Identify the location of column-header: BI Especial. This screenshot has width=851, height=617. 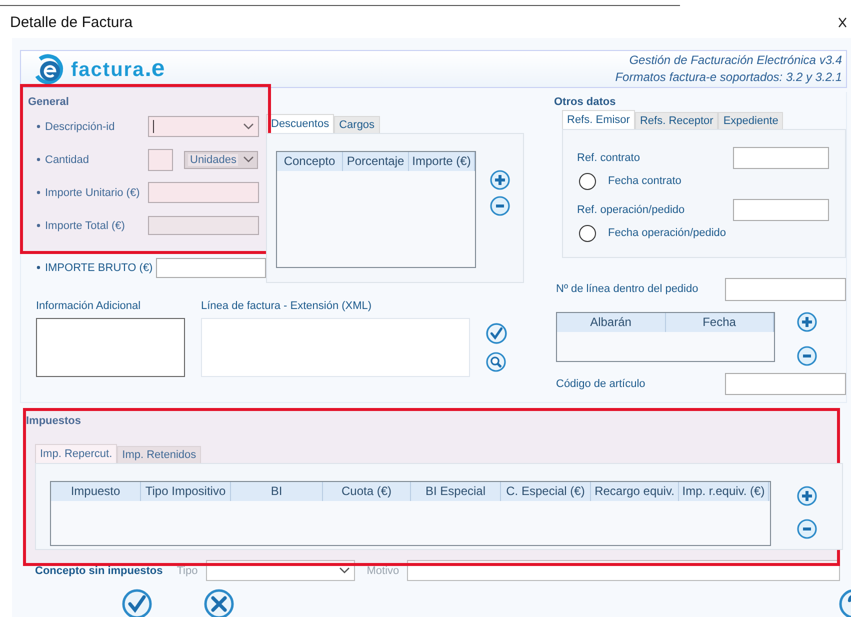
(456, 491).